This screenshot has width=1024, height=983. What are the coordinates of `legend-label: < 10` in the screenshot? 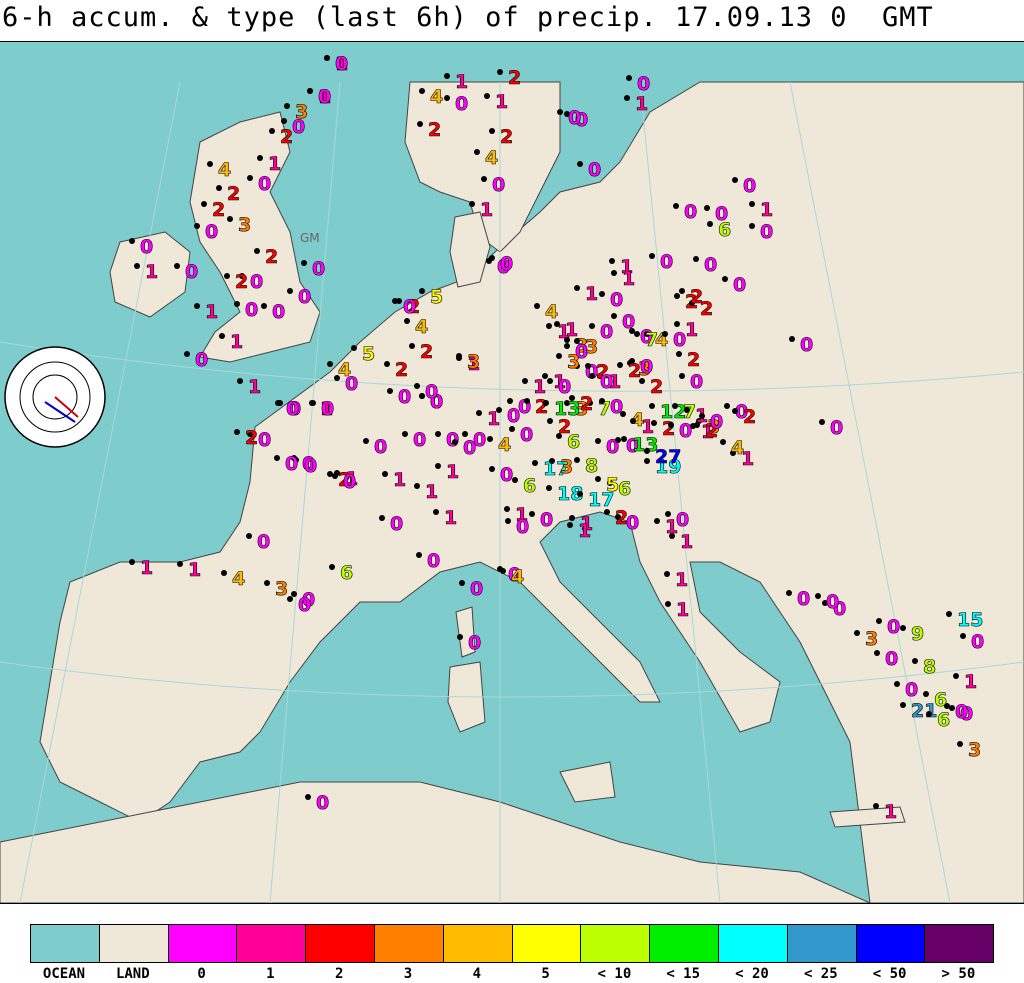 It's located at (614, 974).